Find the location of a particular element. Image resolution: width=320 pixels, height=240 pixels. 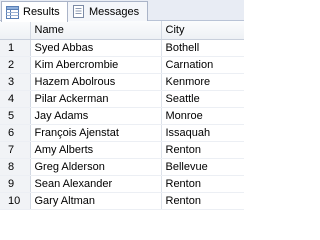

row-number: 6 is located at coordinates (15, 133).